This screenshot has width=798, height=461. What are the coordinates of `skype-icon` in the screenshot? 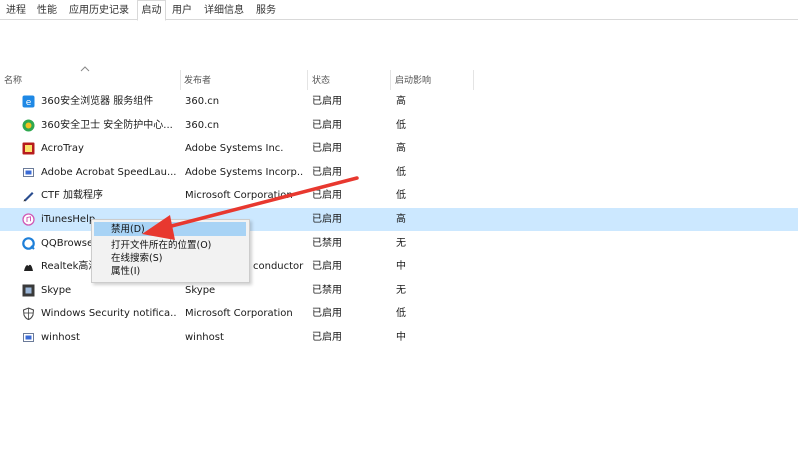 It's located at (28, 290).